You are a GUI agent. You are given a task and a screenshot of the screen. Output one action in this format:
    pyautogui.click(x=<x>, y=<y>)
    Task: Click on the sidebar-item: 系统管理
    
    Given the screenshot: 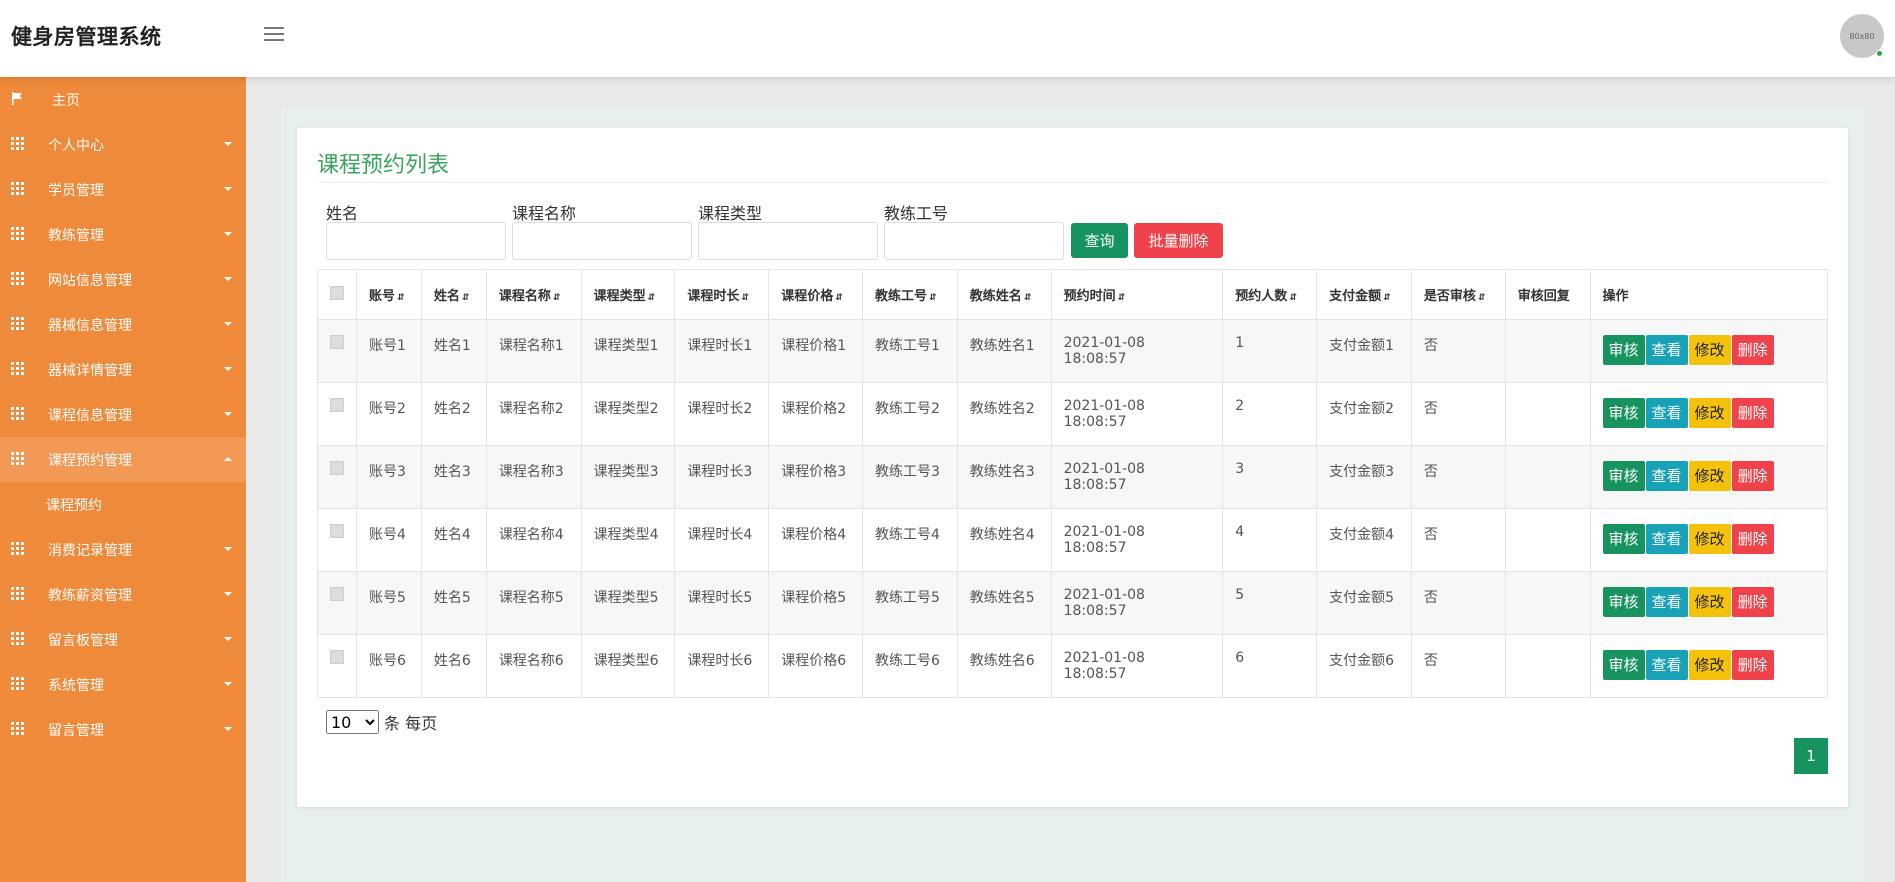 What is the action you would take?
    pyautogui.click(x=123, y=684)
    